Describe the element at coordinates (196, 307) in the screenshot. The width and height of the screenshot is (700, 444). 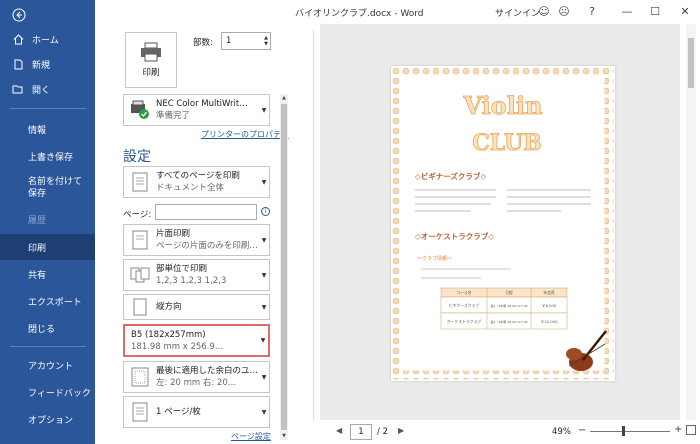
I see `orientation-dropdown: 縦方向 ▼` at that location.